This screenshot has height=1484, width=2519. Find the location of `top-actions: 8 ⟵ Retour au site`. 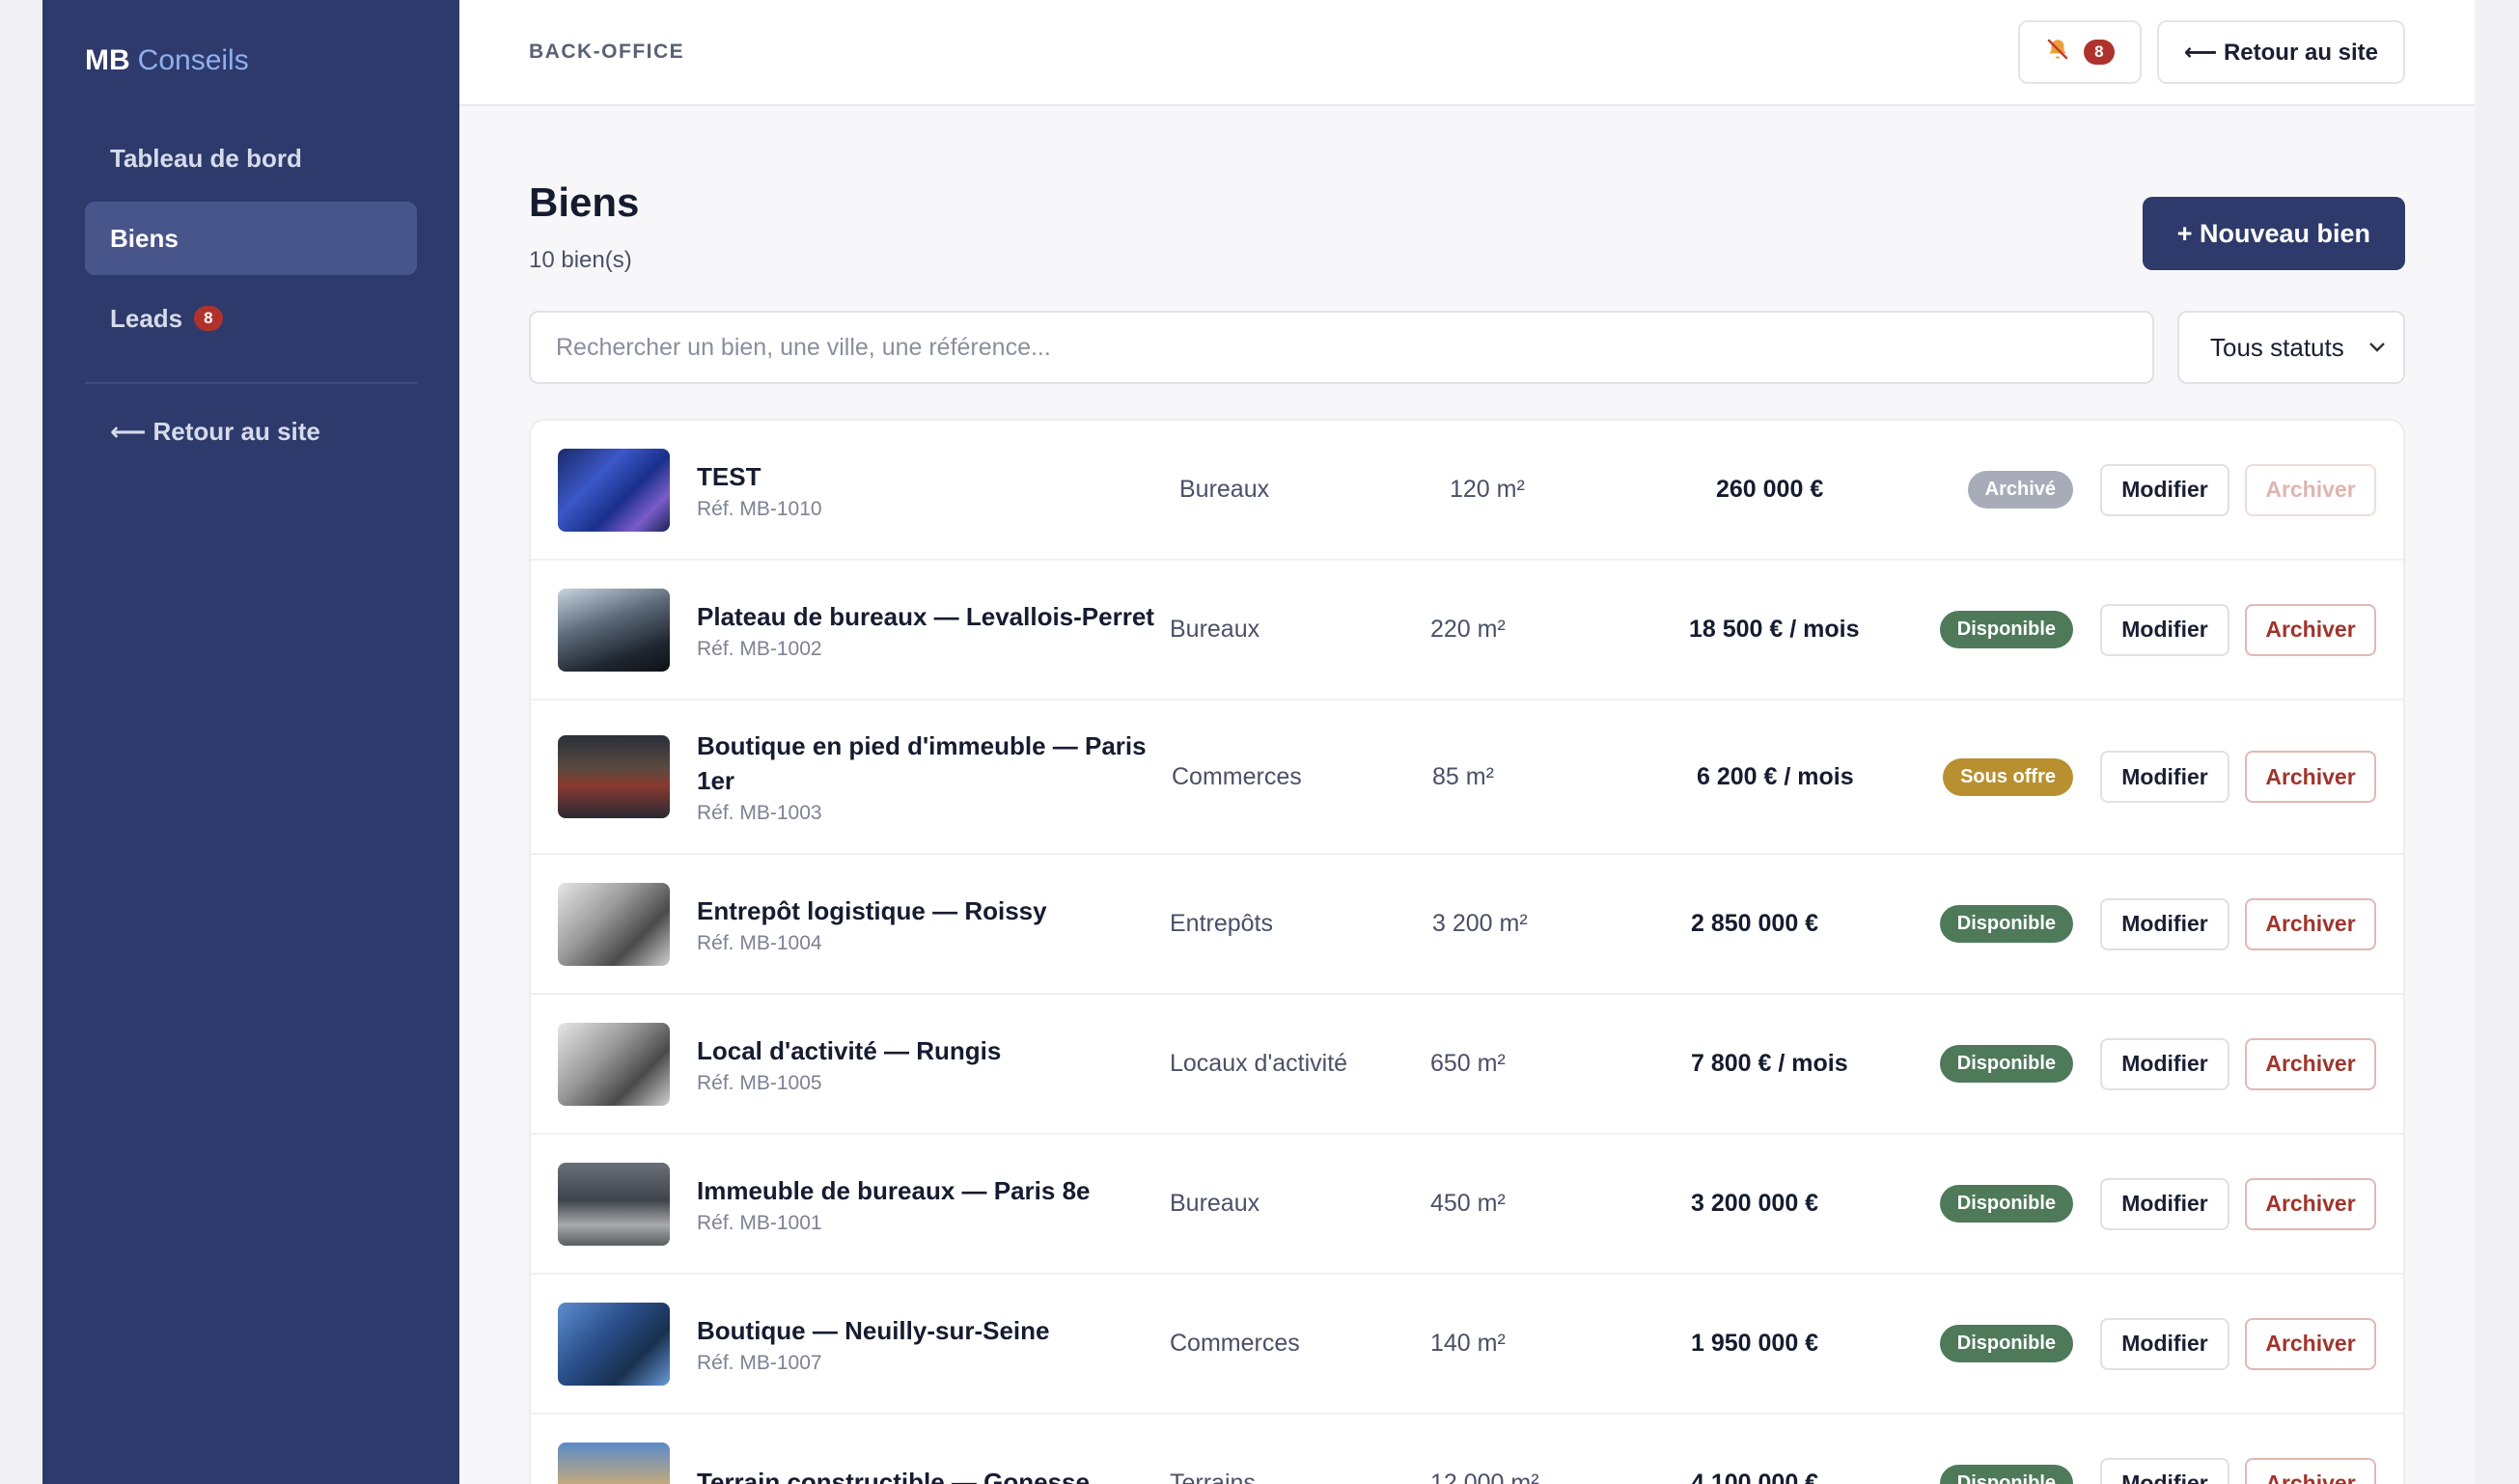

top-actions: 8 ⟵ Retour au site is located at coordinates (2211, 52).